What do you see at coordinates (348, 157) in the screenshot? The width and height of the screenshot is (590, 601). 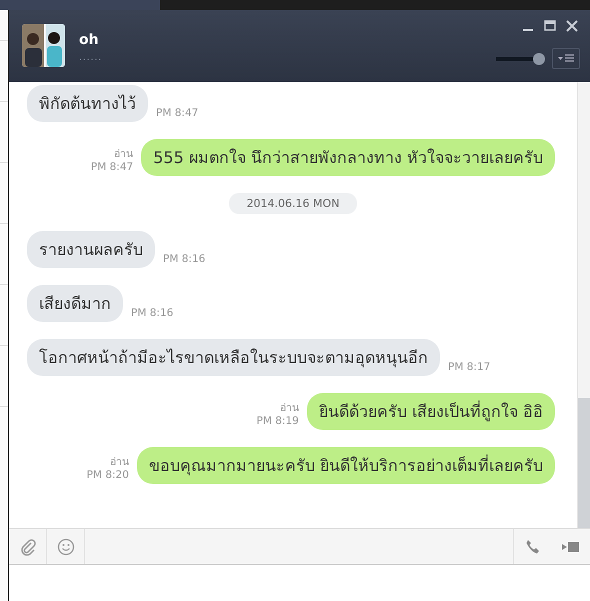 I see `message-bubble: 555 ผมตกใจ นึกว่าสายพังกลางทาง หัวใจจะวายเลยครับ` at bounding box center [348, 157].